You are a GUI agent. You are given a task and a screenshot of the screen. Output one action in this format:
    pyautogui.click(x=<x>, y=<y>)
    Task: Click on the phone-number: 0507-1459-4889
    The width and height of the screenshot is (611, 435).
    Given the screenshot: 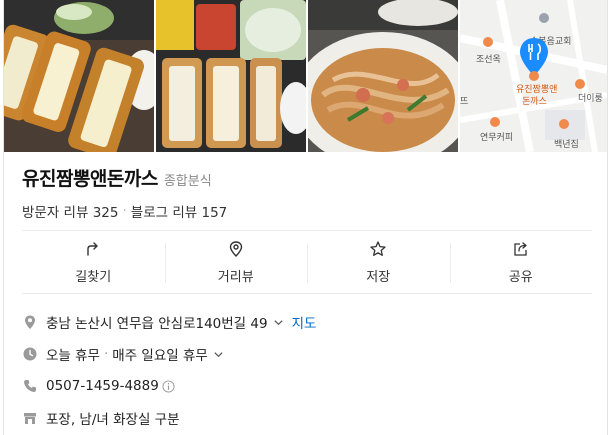 What is the action you would take?
    pyautogui.click(x=102, y=386)
    